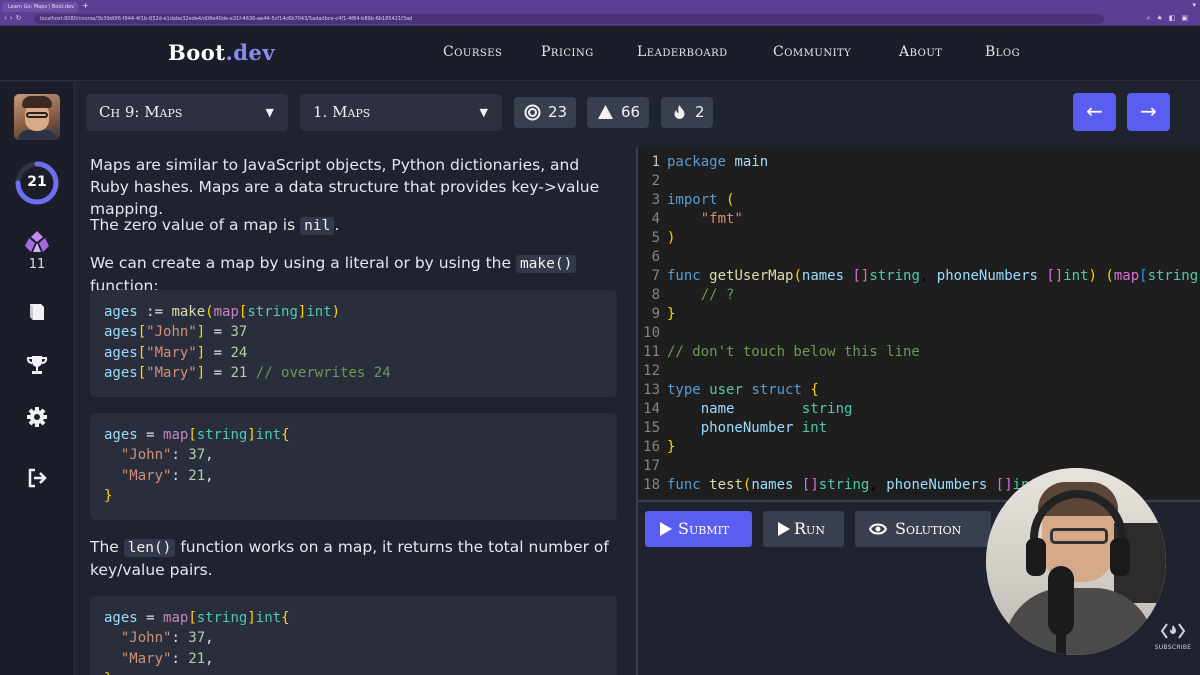 Image resolution: width=1200 pixels, height=675 pixels. Describe the element at coordinates (1002, 52) in the screenshot. I see `nav-blog: Blog` at that location.